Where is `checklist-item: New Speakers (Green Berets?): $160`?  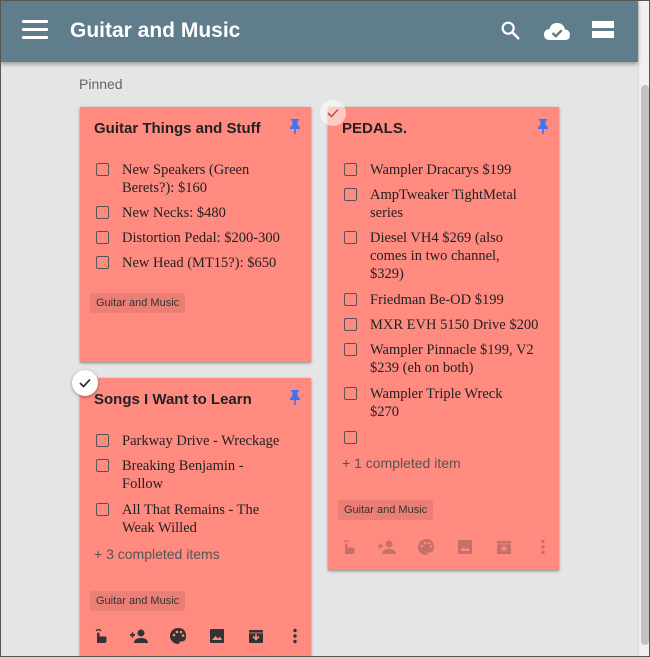 checklist-item: New Speakers (Green Berets?): $160 is located at coordinates (196, 179).